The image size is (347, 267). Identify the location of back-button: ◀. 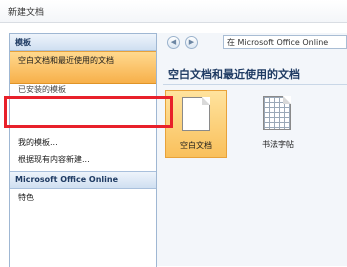
(173, 42).